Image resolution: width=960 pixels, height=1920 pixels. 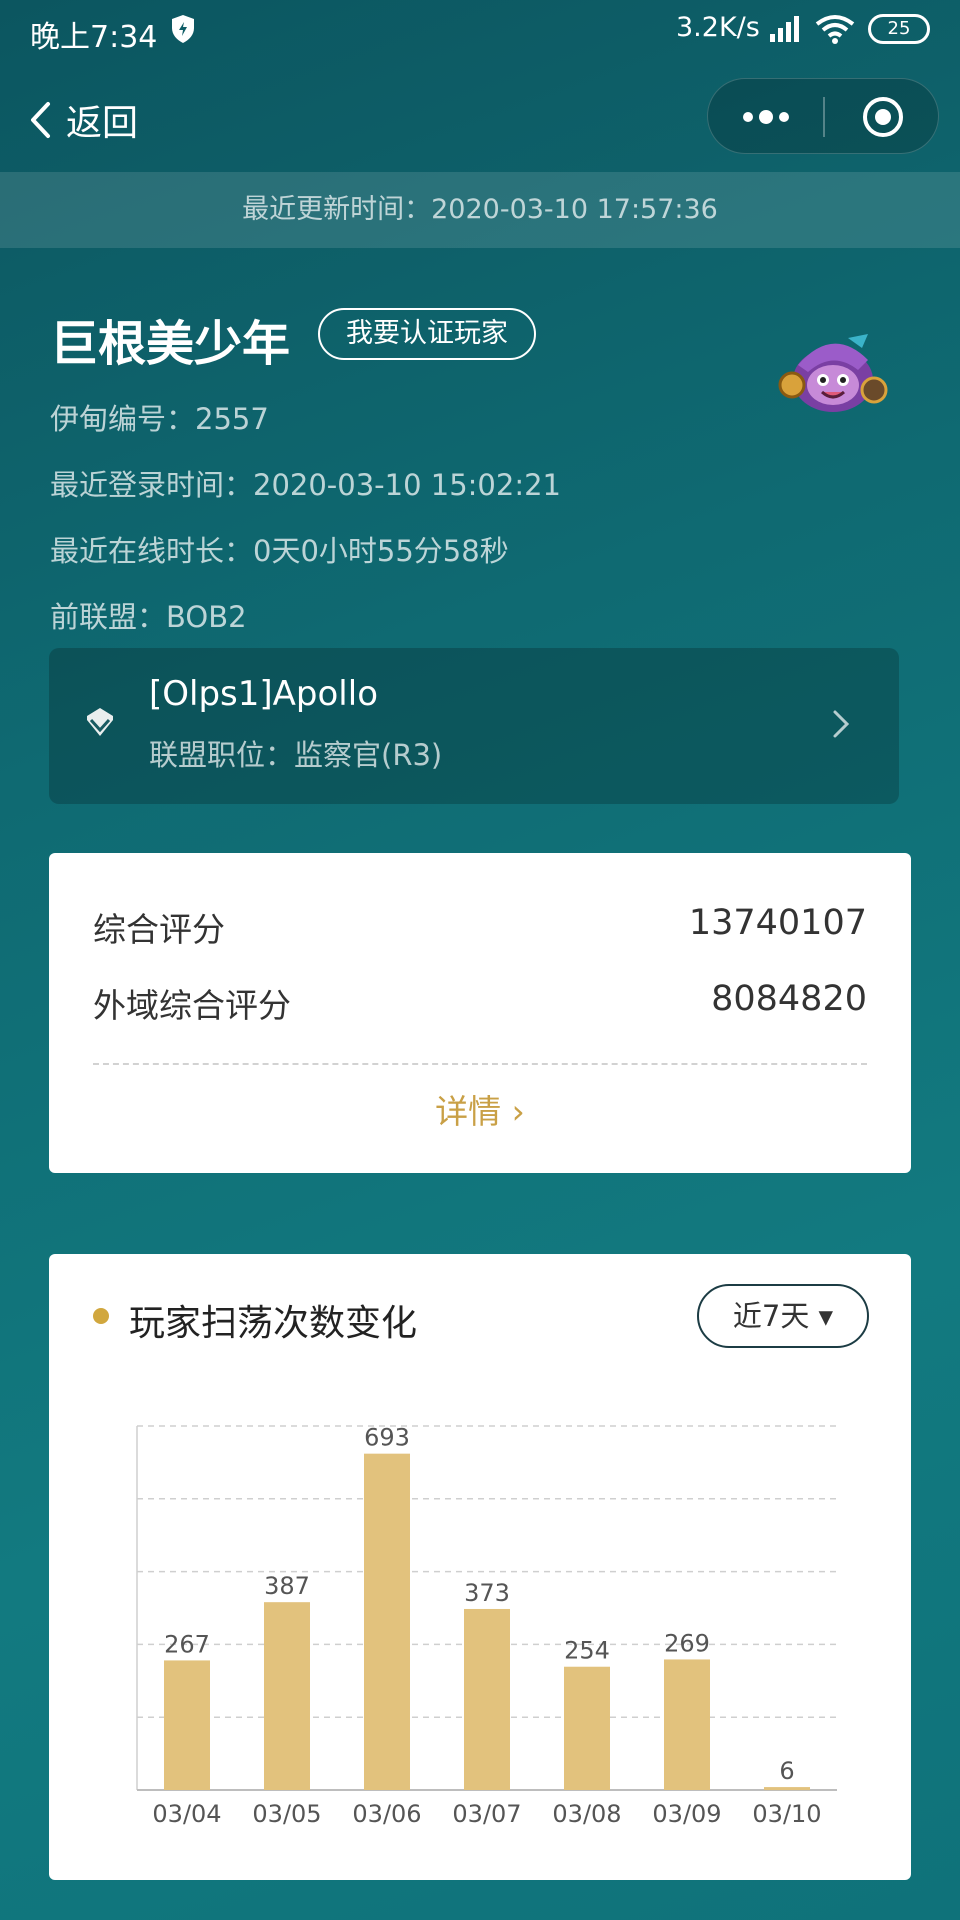 What do you see at coordinates (480, 30) in the screenshot?
I see `status-bar: 晚上7:34 3.2K/s 25` at bounding box center [480, 30].